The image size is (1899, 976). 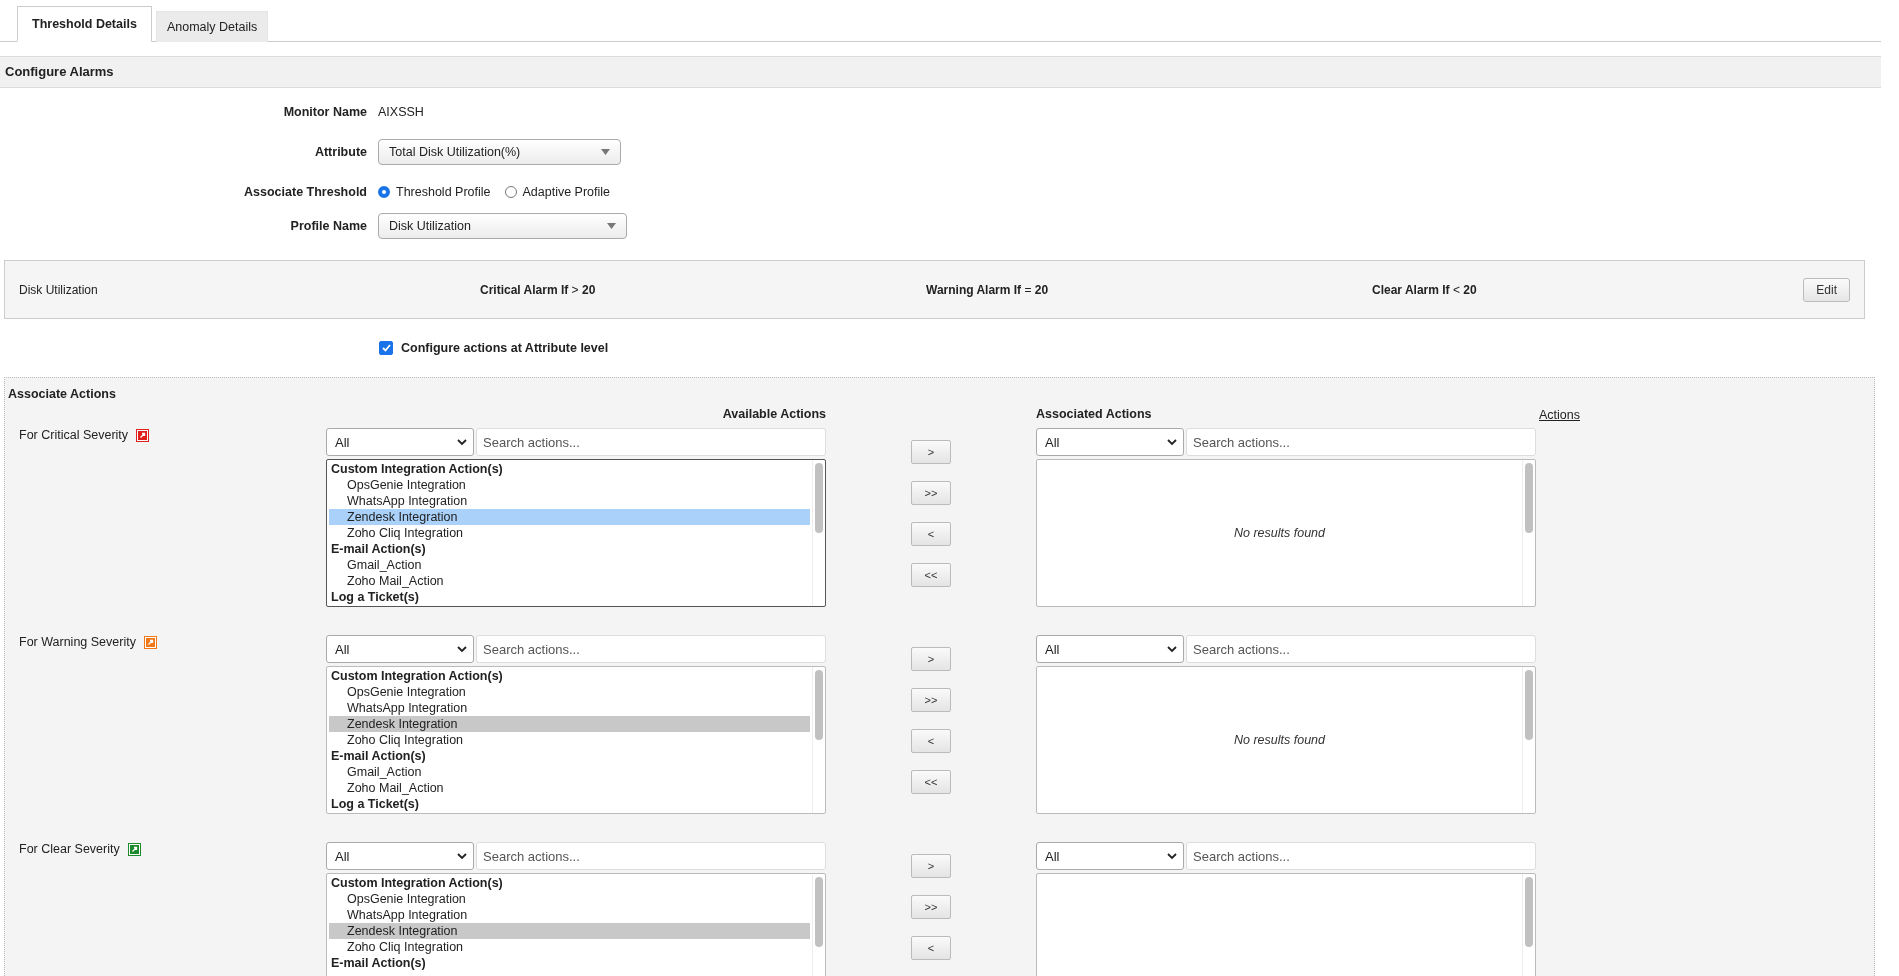 What do you see at coordinates (69, 849) in the screenshot?
I see `severity-label: For Clear Severity` at bounding box center [69, 849].